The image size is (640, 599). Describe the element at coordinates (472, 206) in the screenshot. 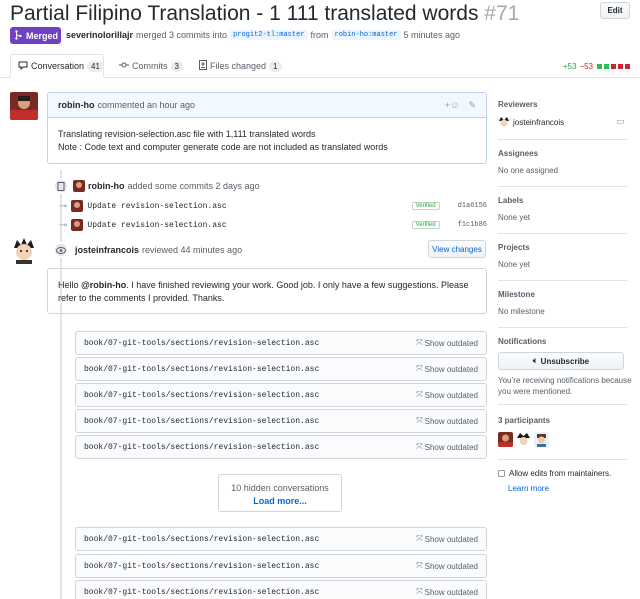

I see `commit-sha-link: d1a6156` at that location.